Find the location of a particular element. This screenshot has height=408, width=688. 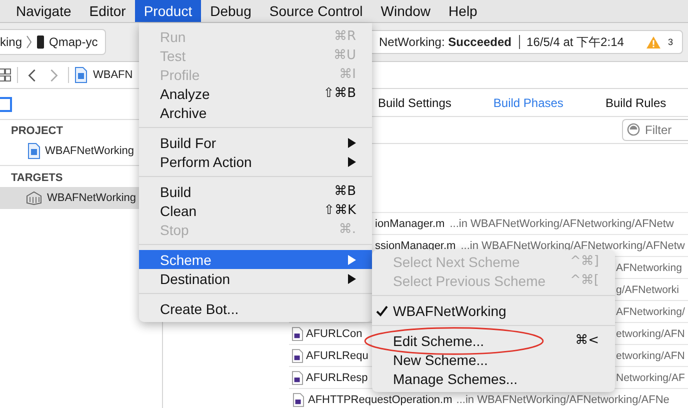

filter-field: Filter is located at coordinates (655, 130).